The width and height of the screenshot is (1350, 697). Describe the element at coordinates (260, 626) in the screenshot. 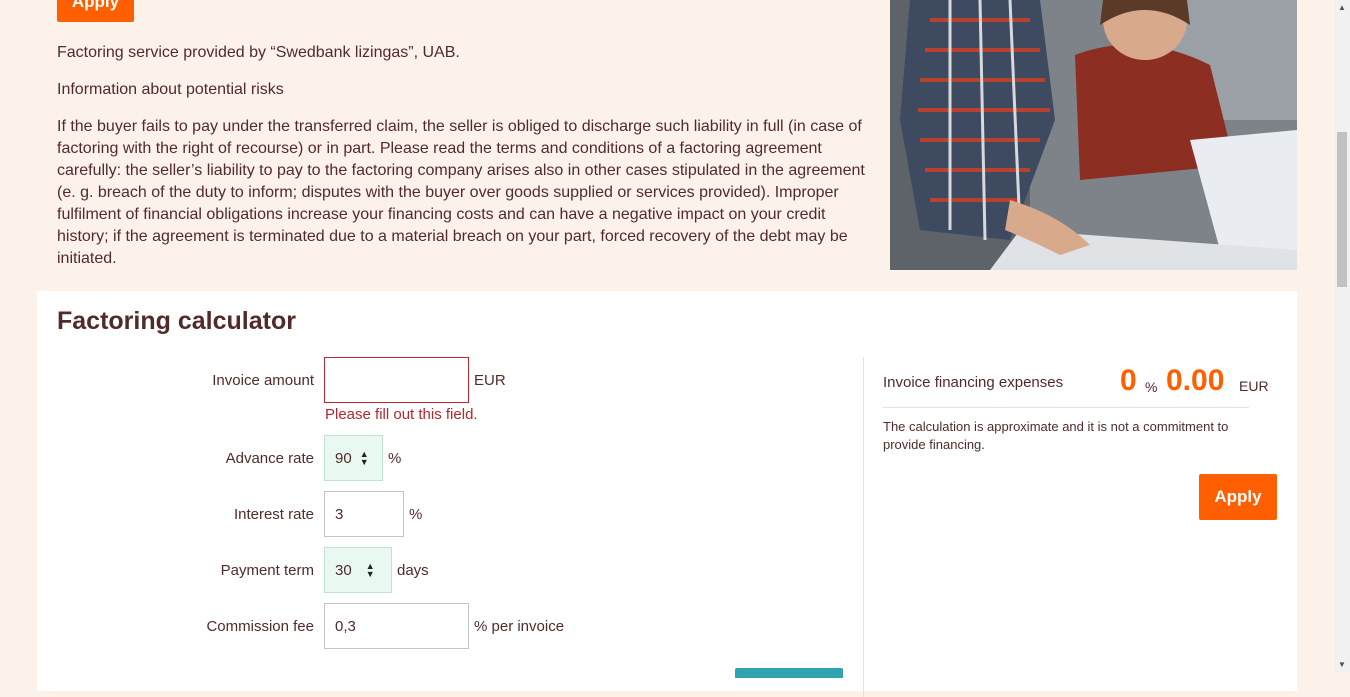

I see `commission-fee-label: Commission fee` at that location.